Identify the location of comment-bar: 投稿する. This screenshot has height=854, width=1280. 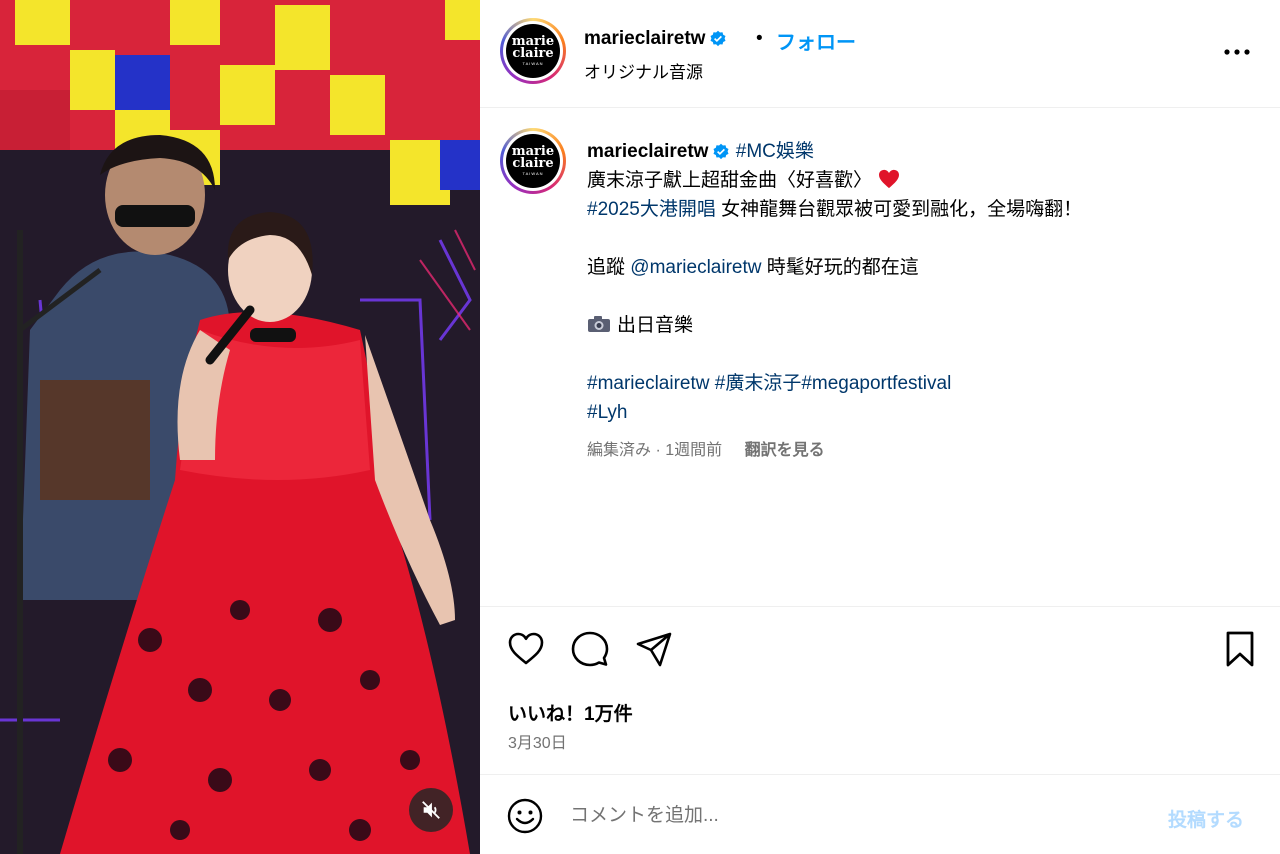
(880, 814).